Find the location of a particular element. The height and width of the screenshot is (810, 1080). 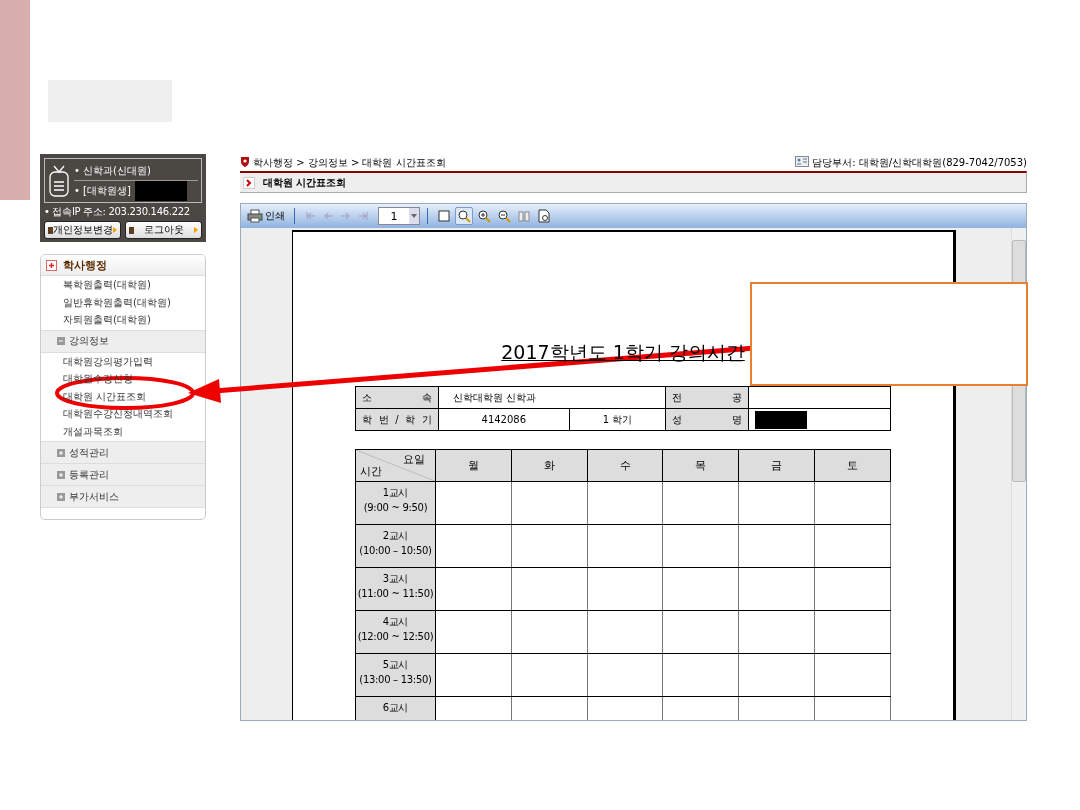

column-heading: 금 is located at coordinates (776, 465).